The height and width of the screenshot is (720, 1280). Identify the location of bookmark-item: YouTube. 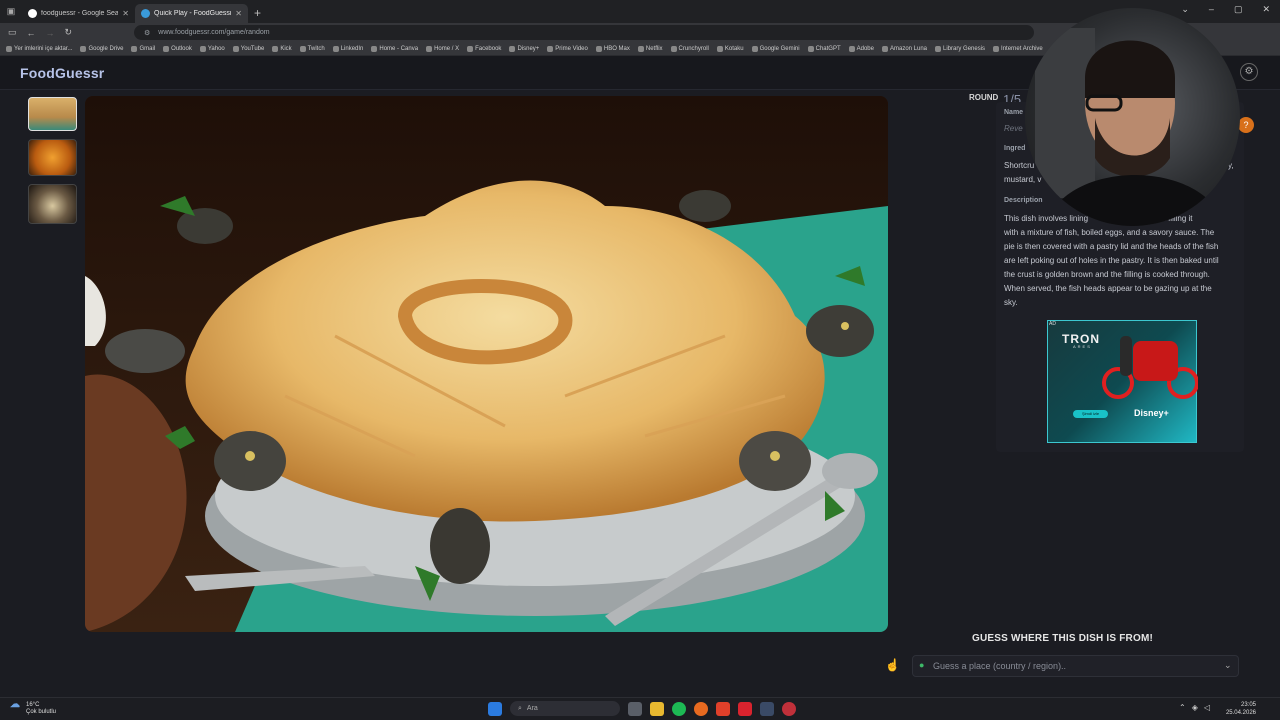
(248, 48).